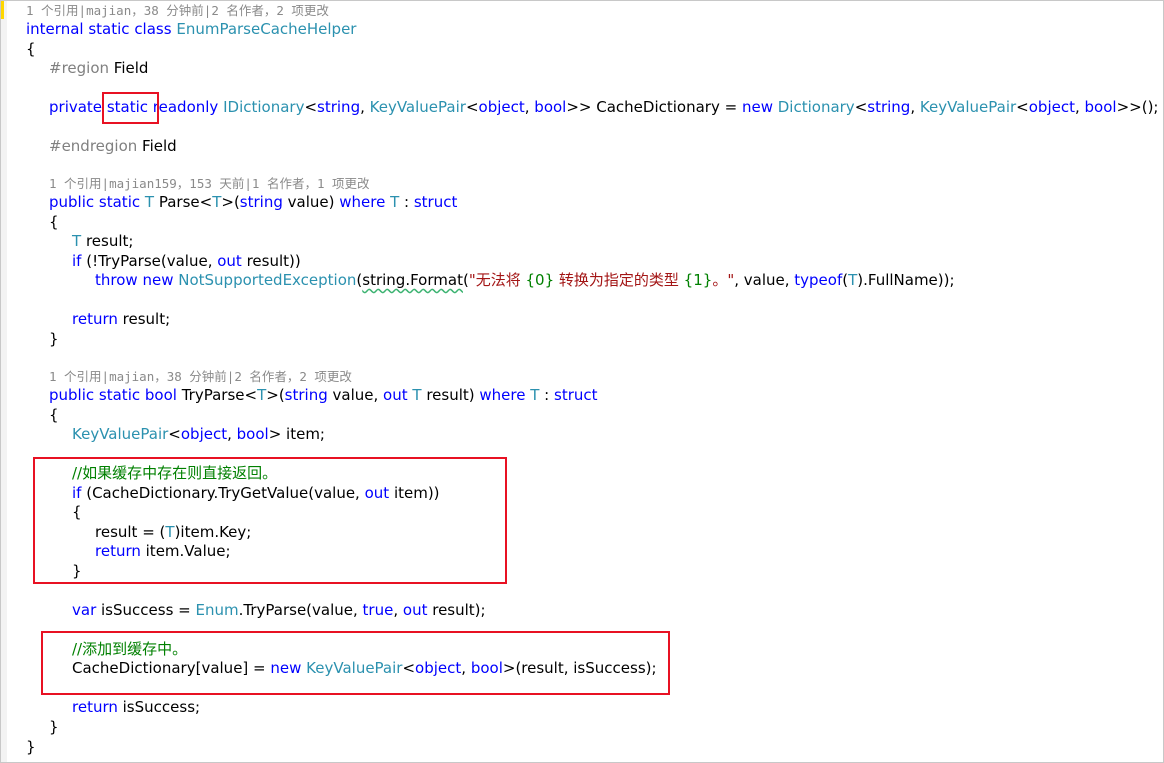 This screenshot has height=763, width=1164. Describe the element at coordinates (31, 747) in the screenshot. I see `code-line-class-close-brace: }` at that location.